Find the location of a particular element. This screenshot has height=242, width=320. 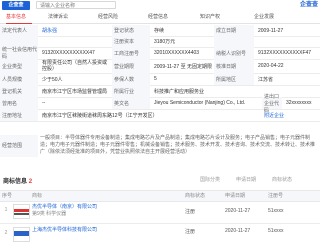

trademark-subtitle: 第9类 科学仪器 is located at coordinates (49, 214).